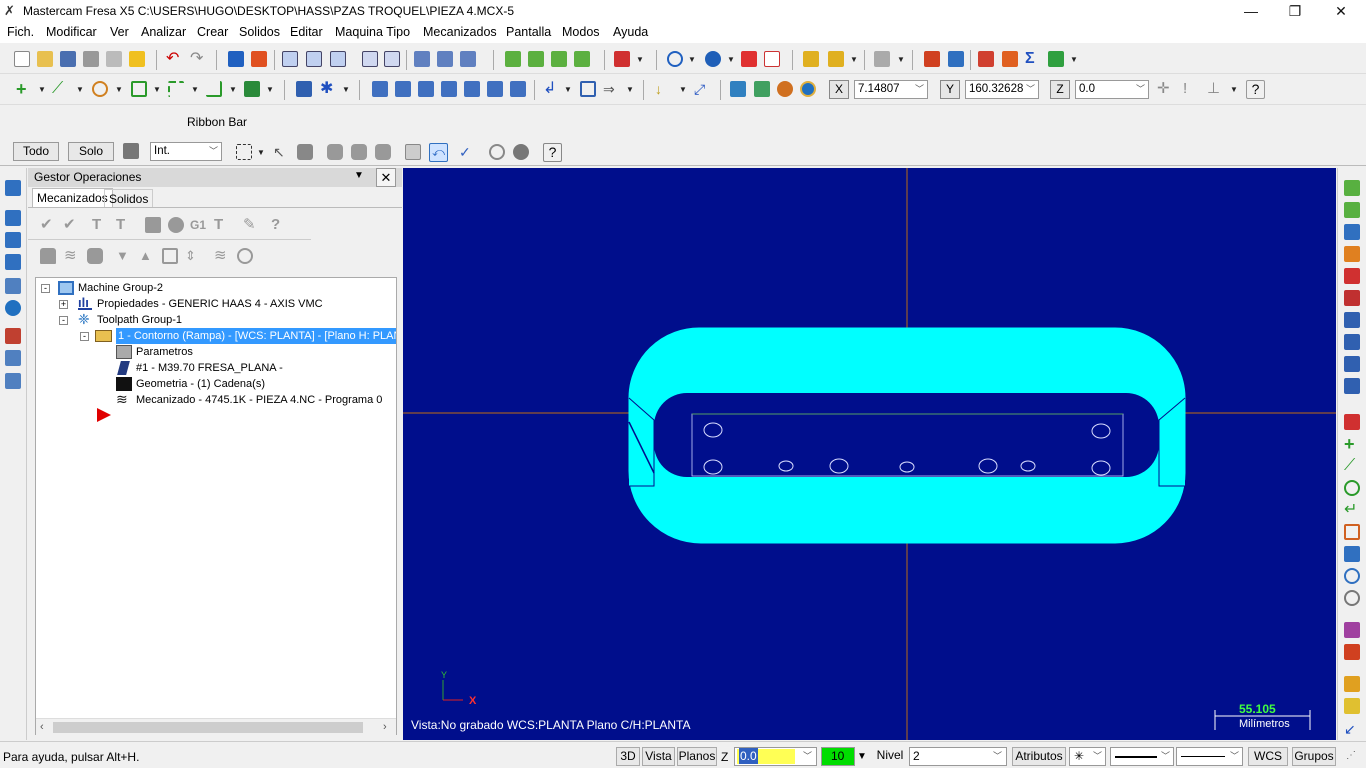  What do you see at coordinates (1352, 386) in the screenshot?
I see `origin-icon` at bounding box center [1352, 386].